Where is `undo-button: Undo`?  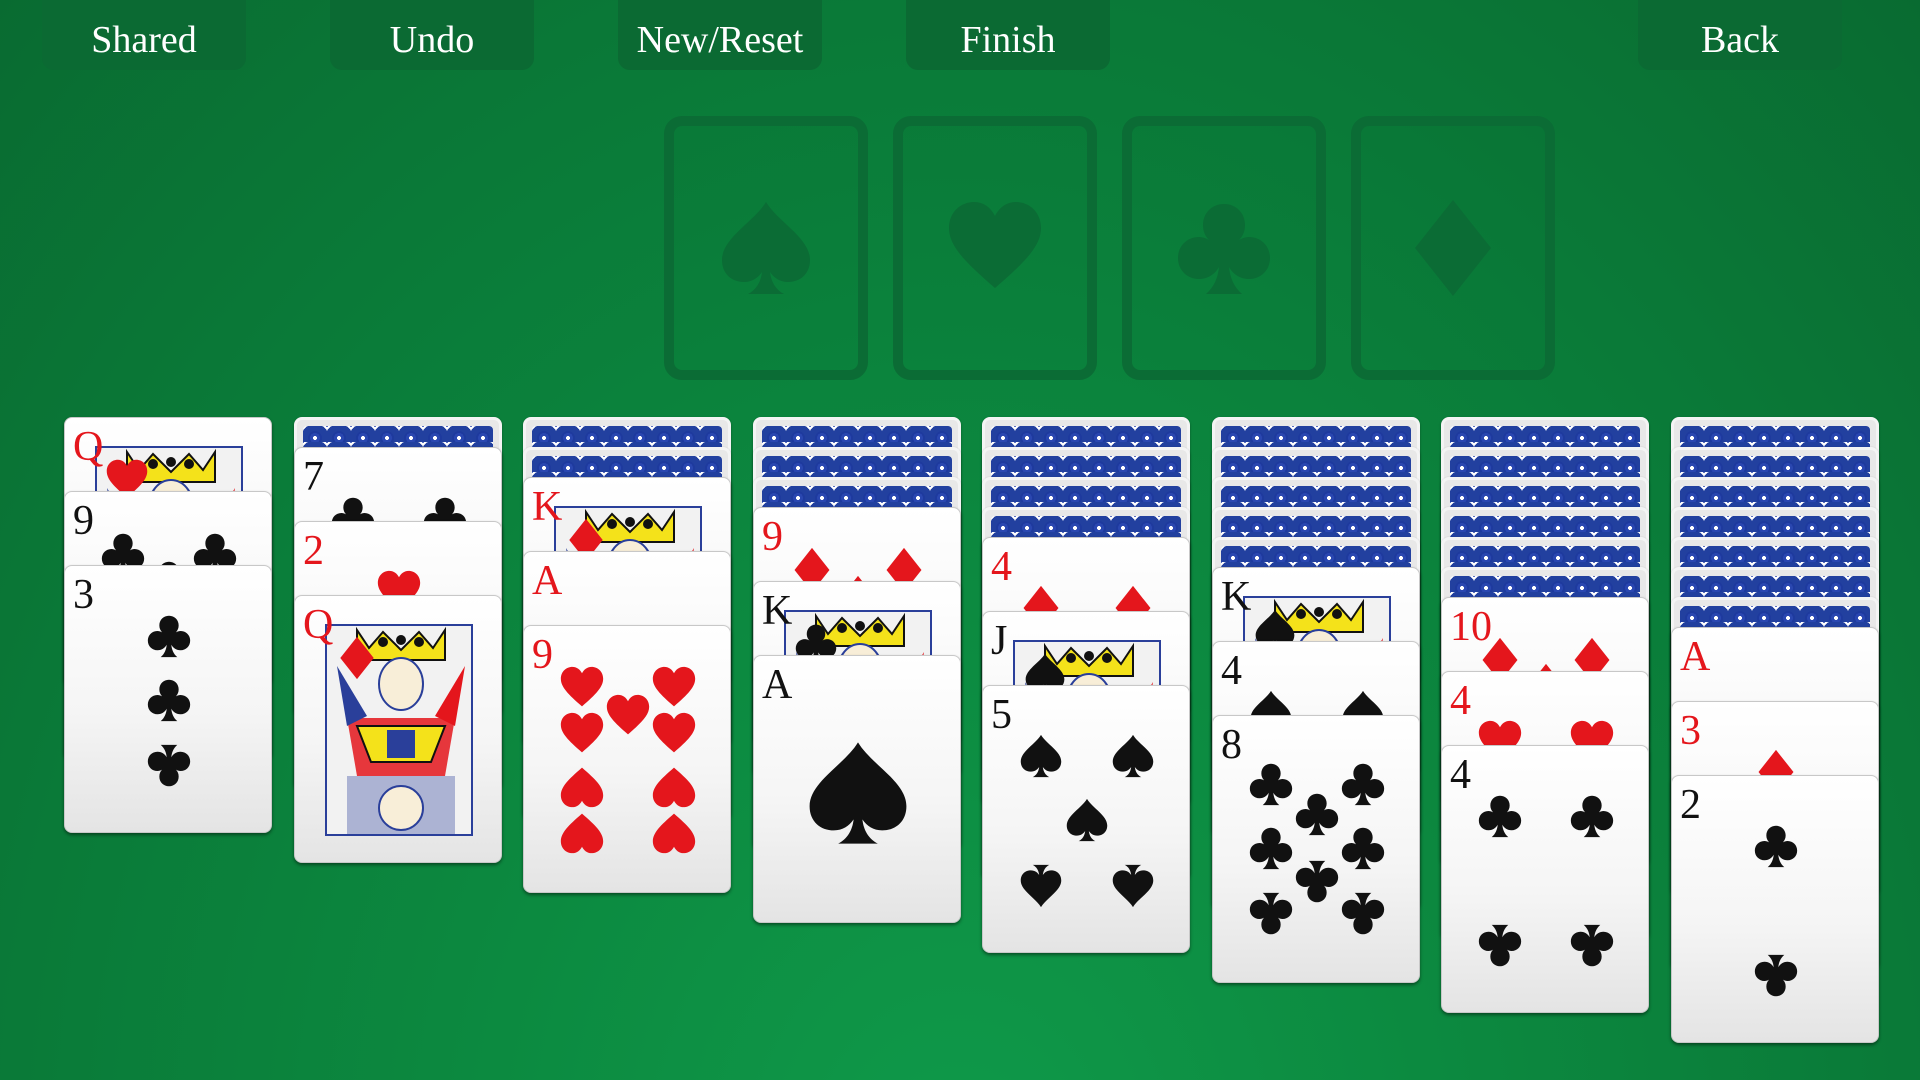
undo-button: Undo is located at coordinates (432, 35).